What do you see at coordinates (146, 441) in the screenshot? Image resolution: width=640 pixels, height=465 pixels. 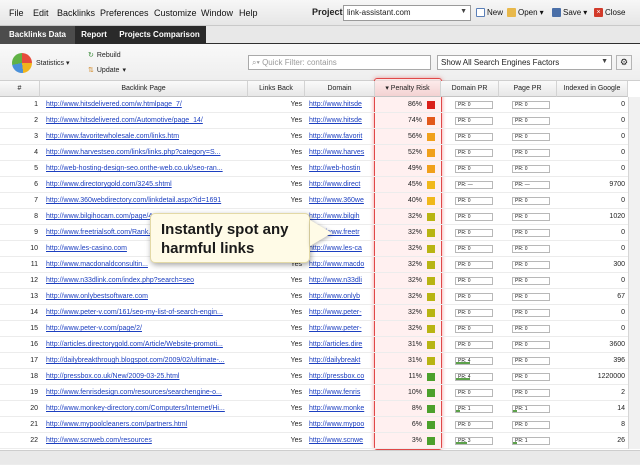 I see `backlink-page-link: http://www.scnweb.com/resources` at bounding box center [146, 441].